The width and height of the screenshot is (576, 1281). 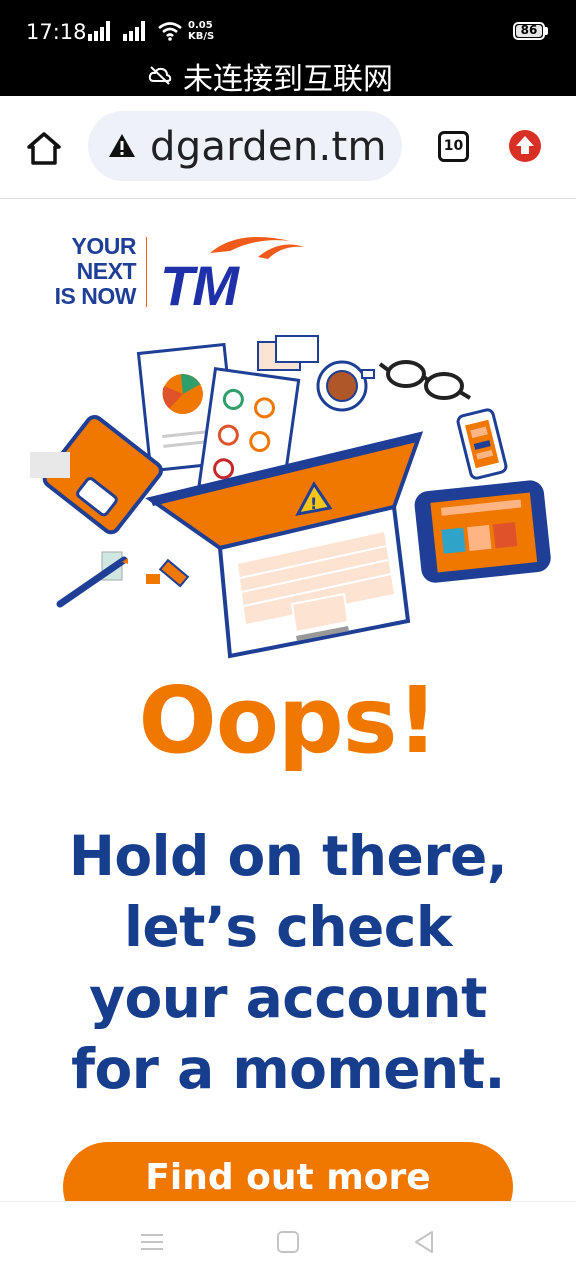 What do you see at coordinates (453, 146) in the screenshot?
I see `tabs-button: 10` at bounding box center [453, 146].